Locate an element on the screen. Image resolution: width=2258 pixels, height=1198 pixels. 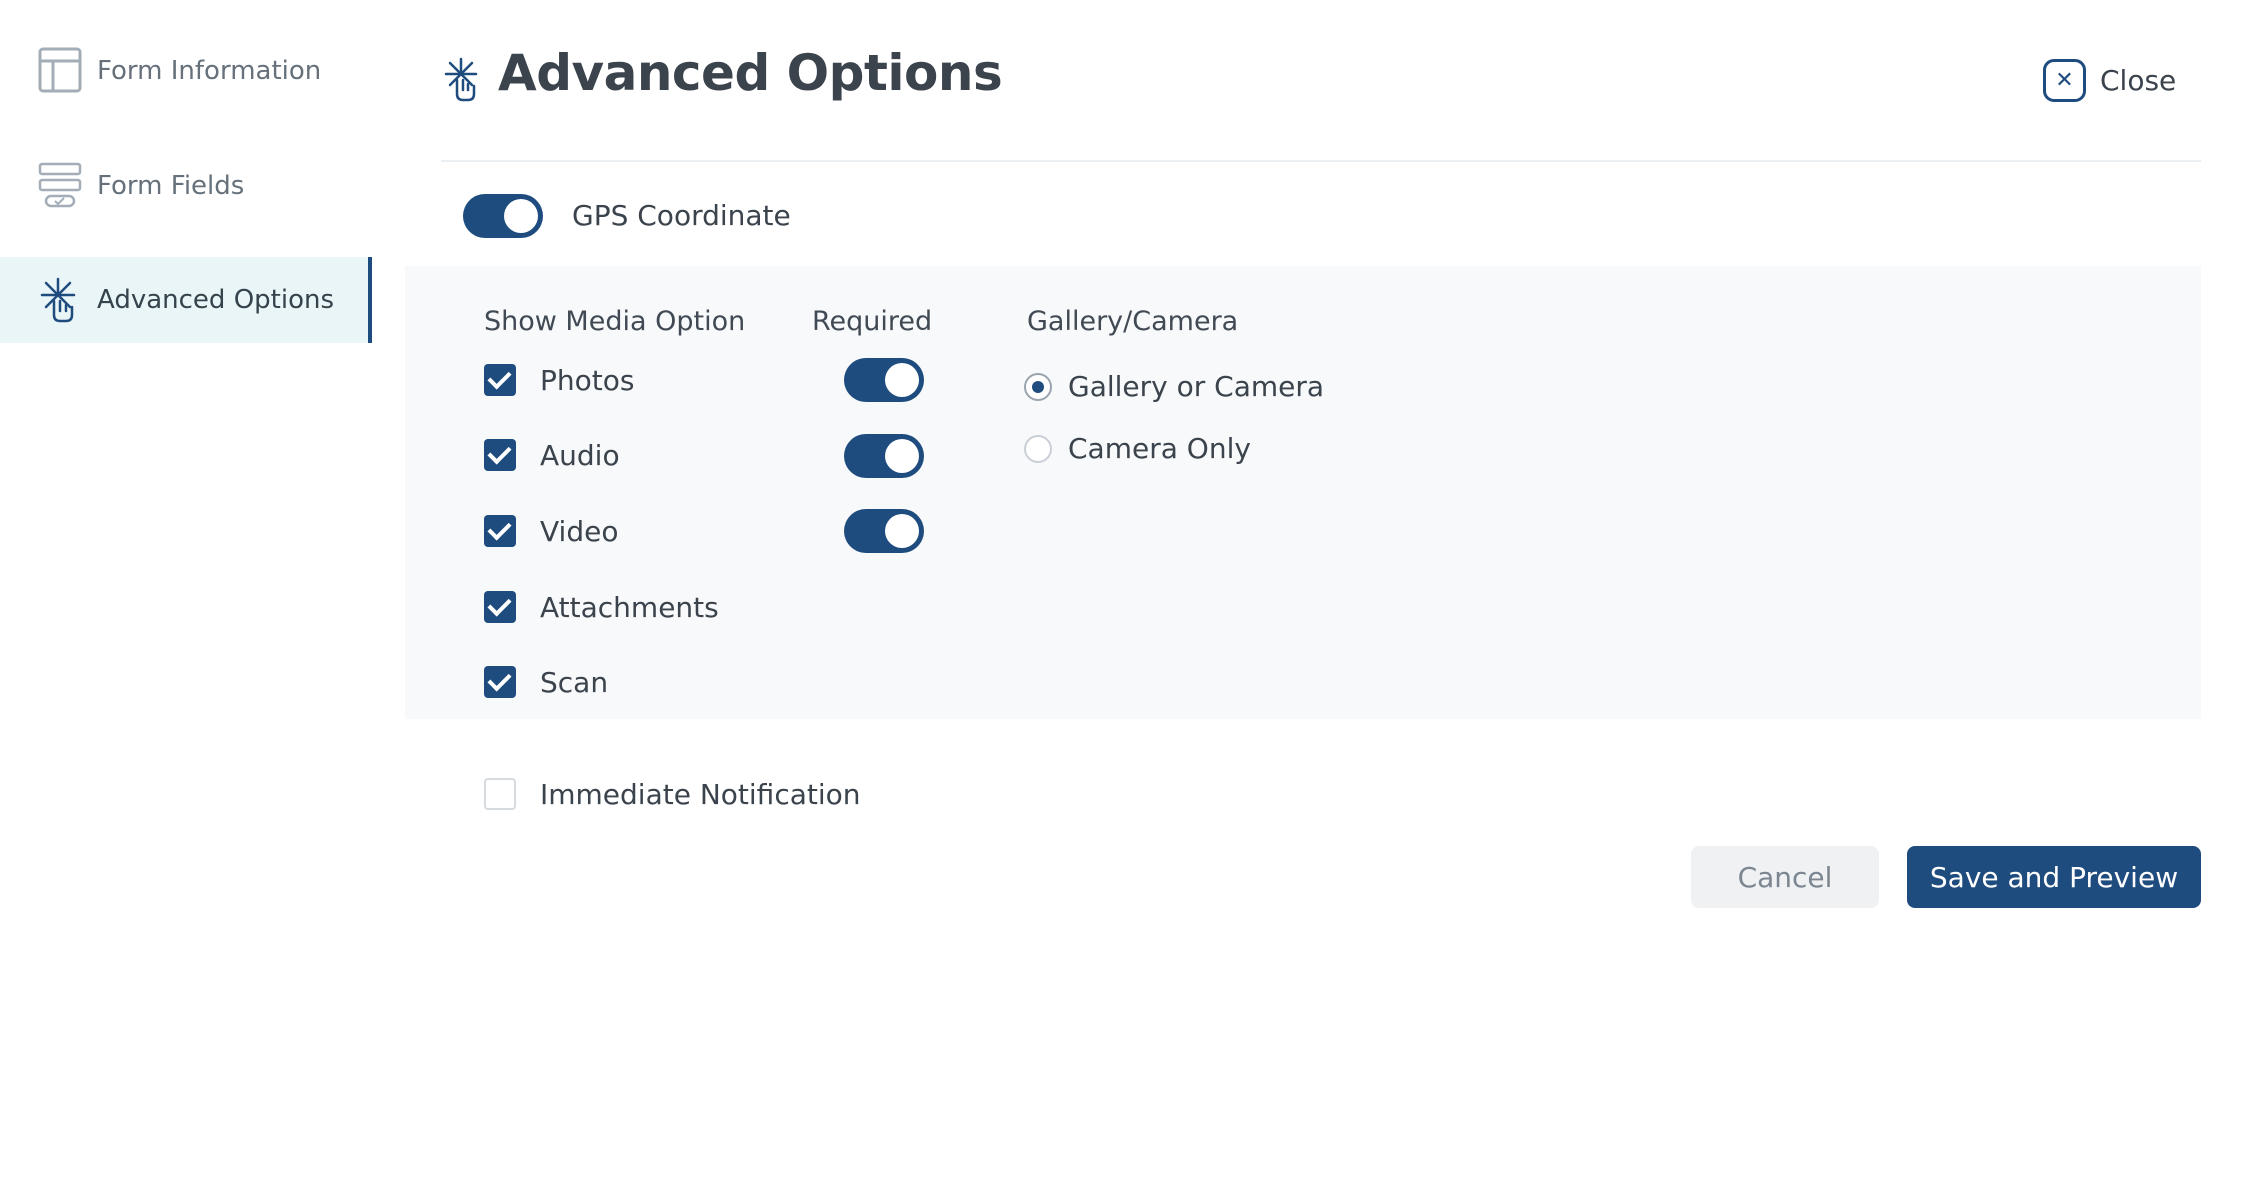
sidebar-item-label: Form Information is located at coordinates (209, 71).